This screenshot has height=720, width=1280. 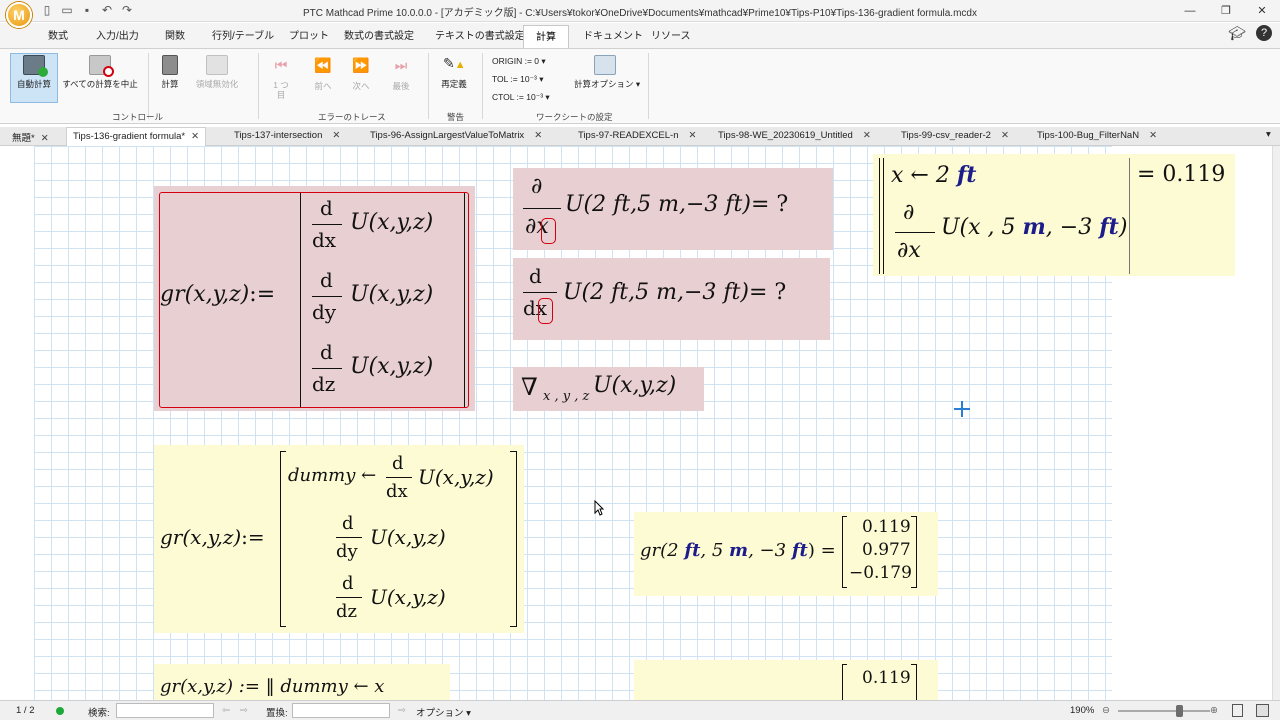 I want to click on gradient-result-region-2: 0.119, so click(x=786, y=680).